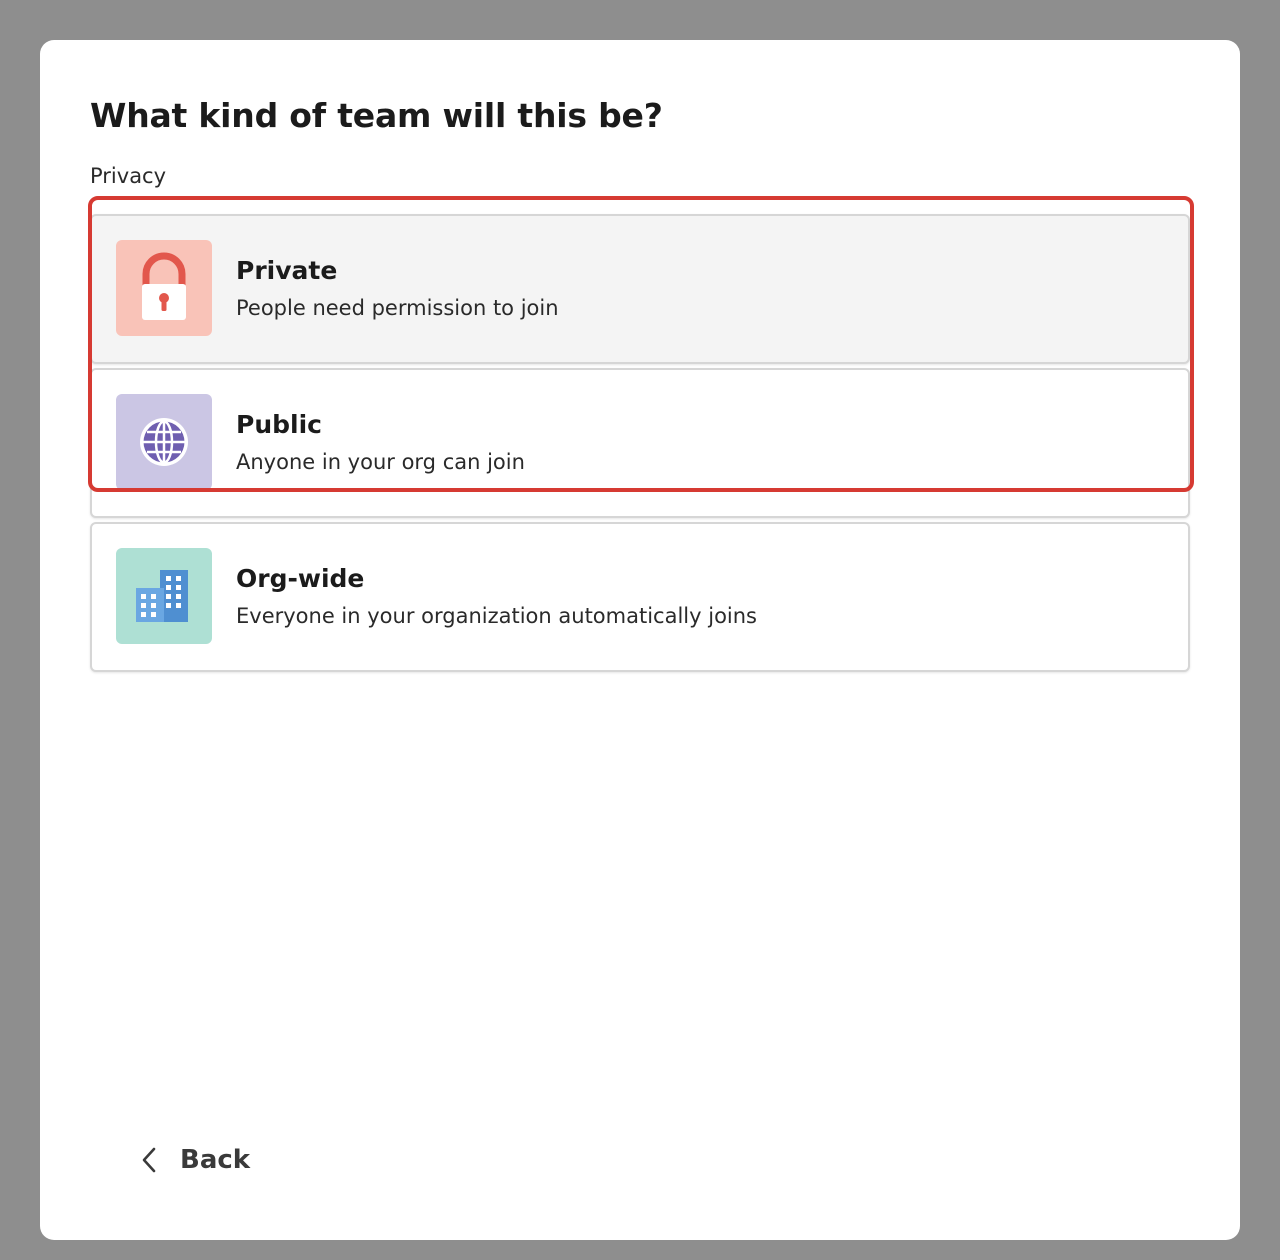  I want to click on lock-icon, so click(164, 286).